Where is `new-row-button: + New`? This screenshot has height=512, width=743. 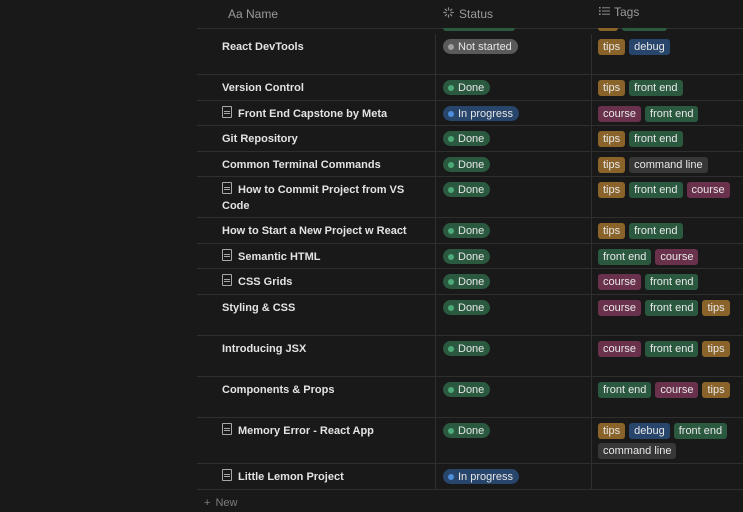
new-row-button: + New is located at coordinates (220, 503).